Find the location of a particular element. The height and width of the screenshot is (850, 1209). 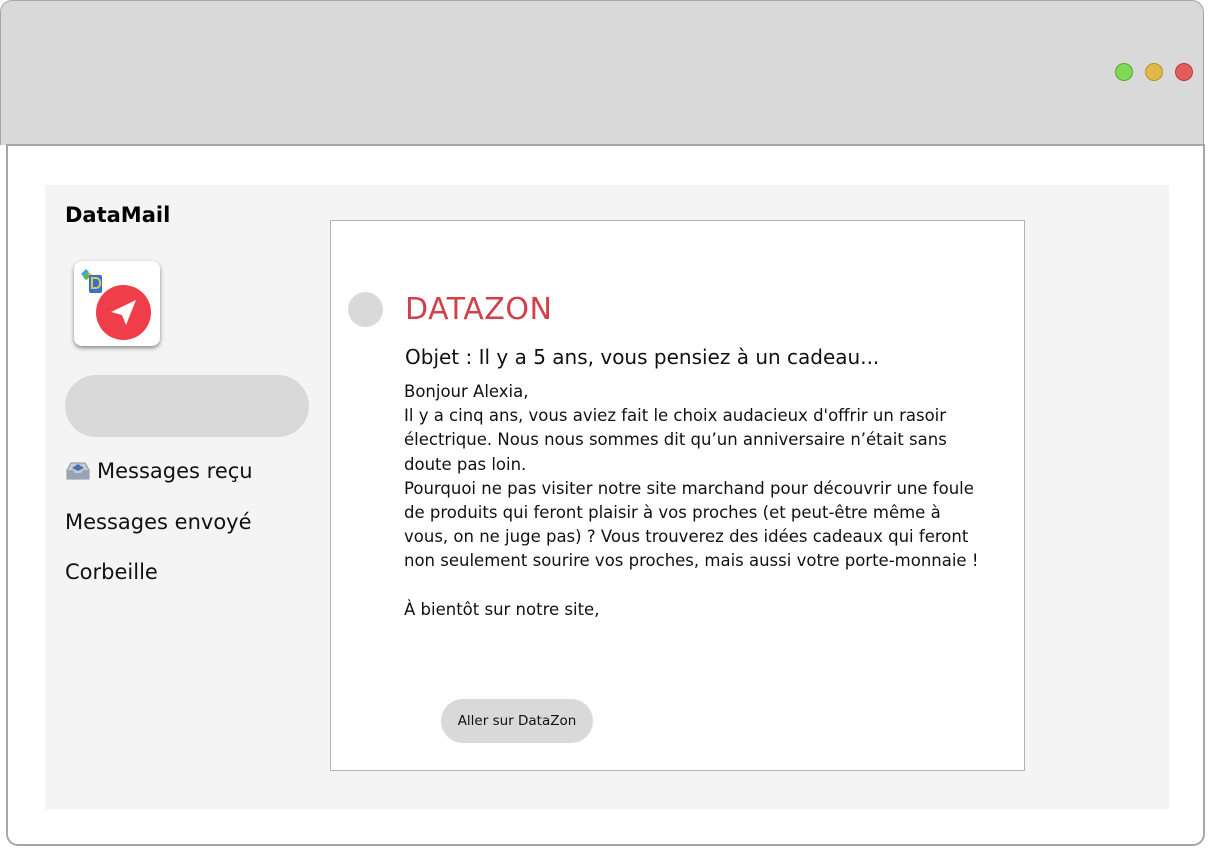

email-closing: À bientôt sur notre site, is located at coordinates (502, 609).